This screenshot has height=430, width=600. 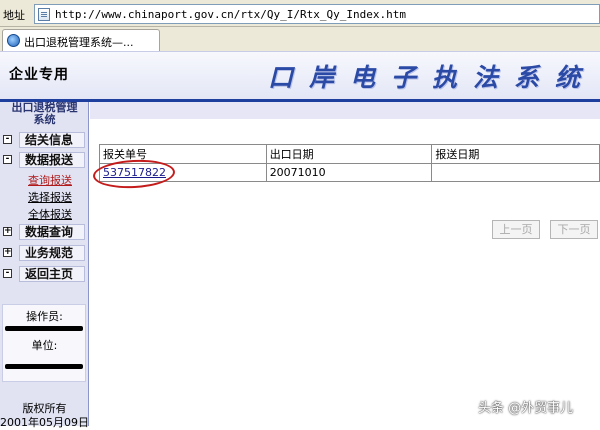 I want to click on menu-item-customs-info: - 结关信息, so click(x=44, y=140).